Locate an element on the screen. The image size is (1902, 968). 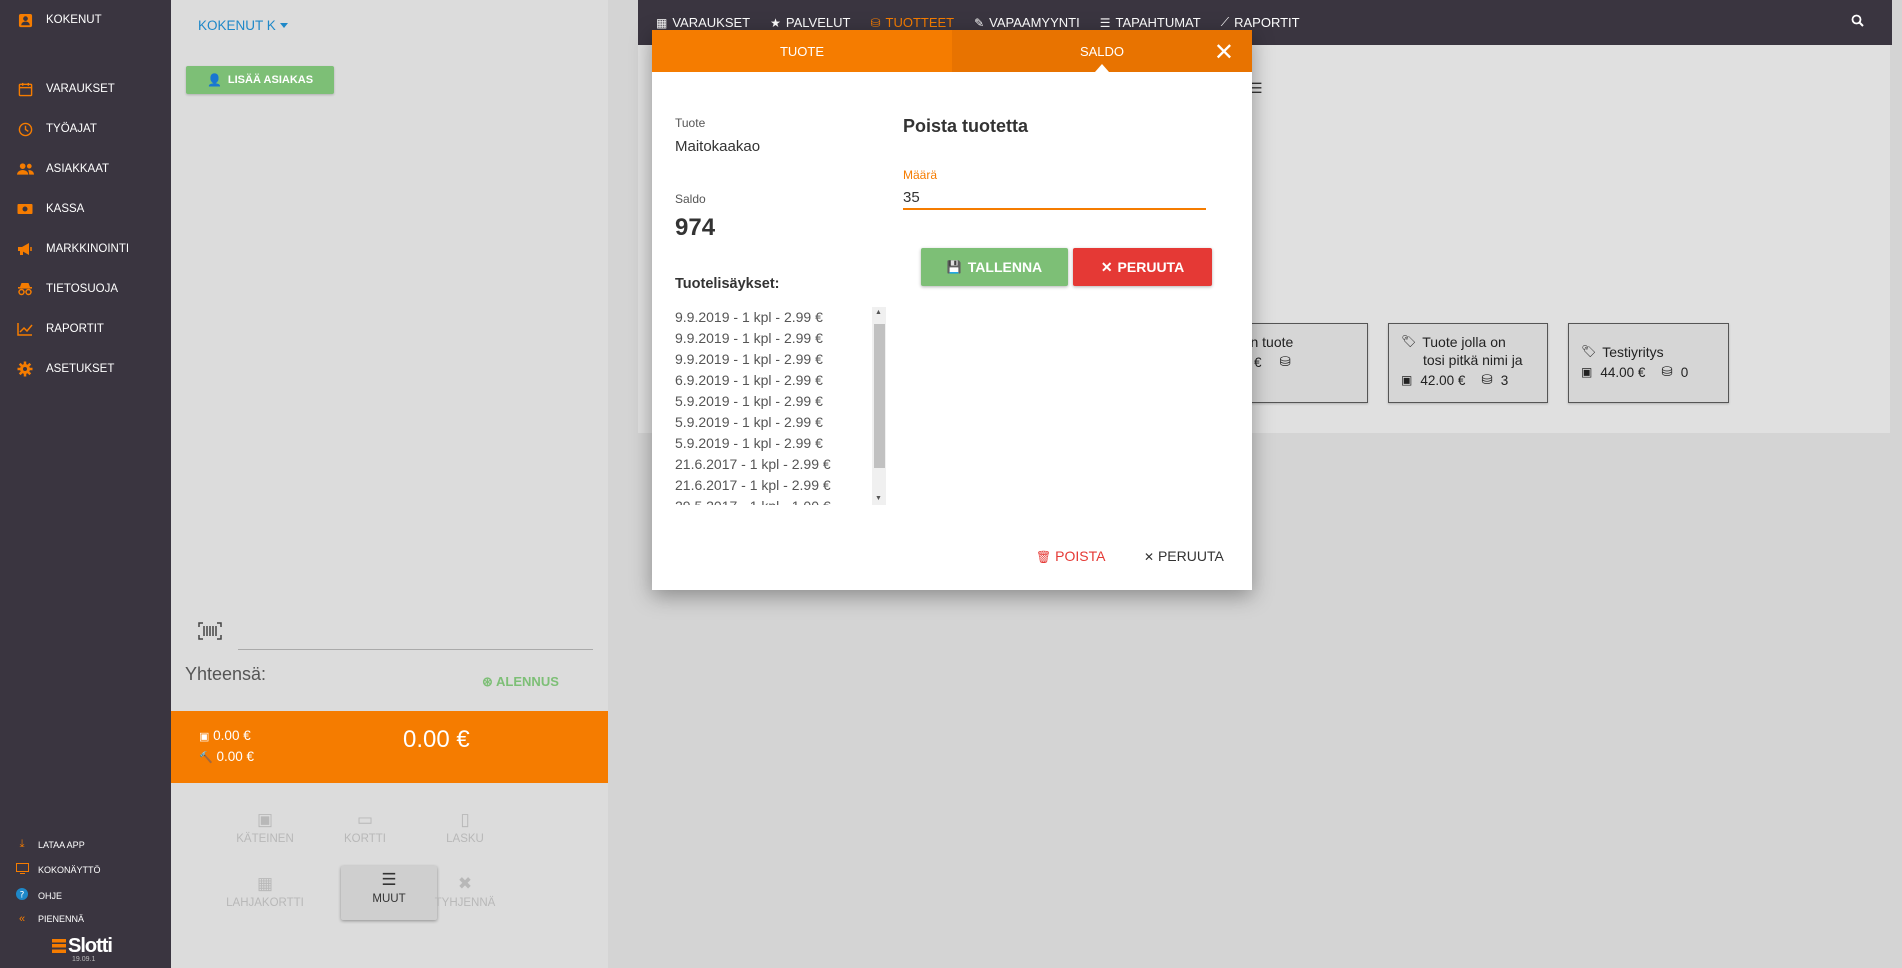
totals-bar: ▣ 0.00 € 🔨 0.00 € 0.00 € is located at coordinates (389, 747).